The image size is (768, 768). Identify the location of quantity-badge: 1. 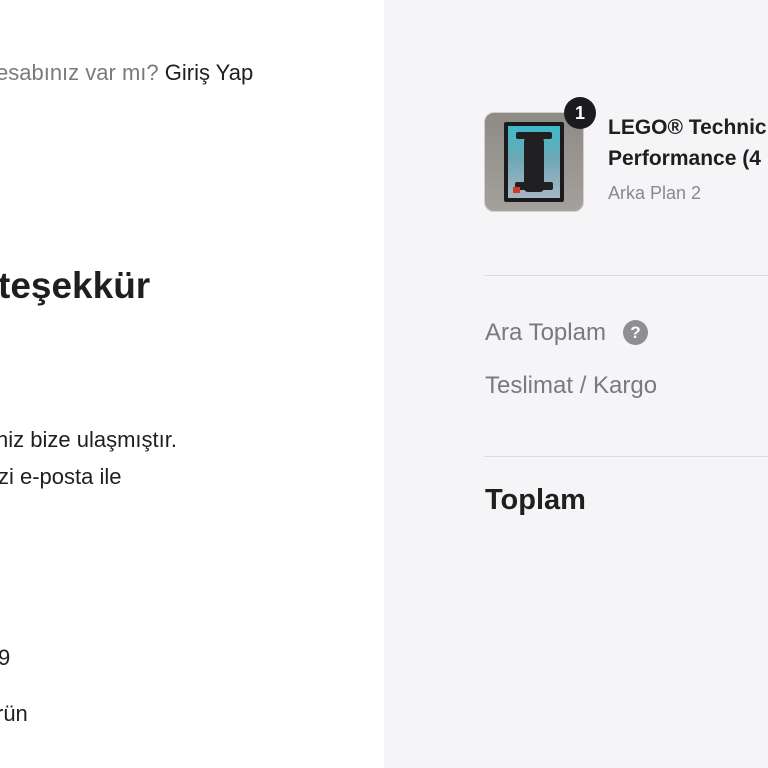
(580, 113).